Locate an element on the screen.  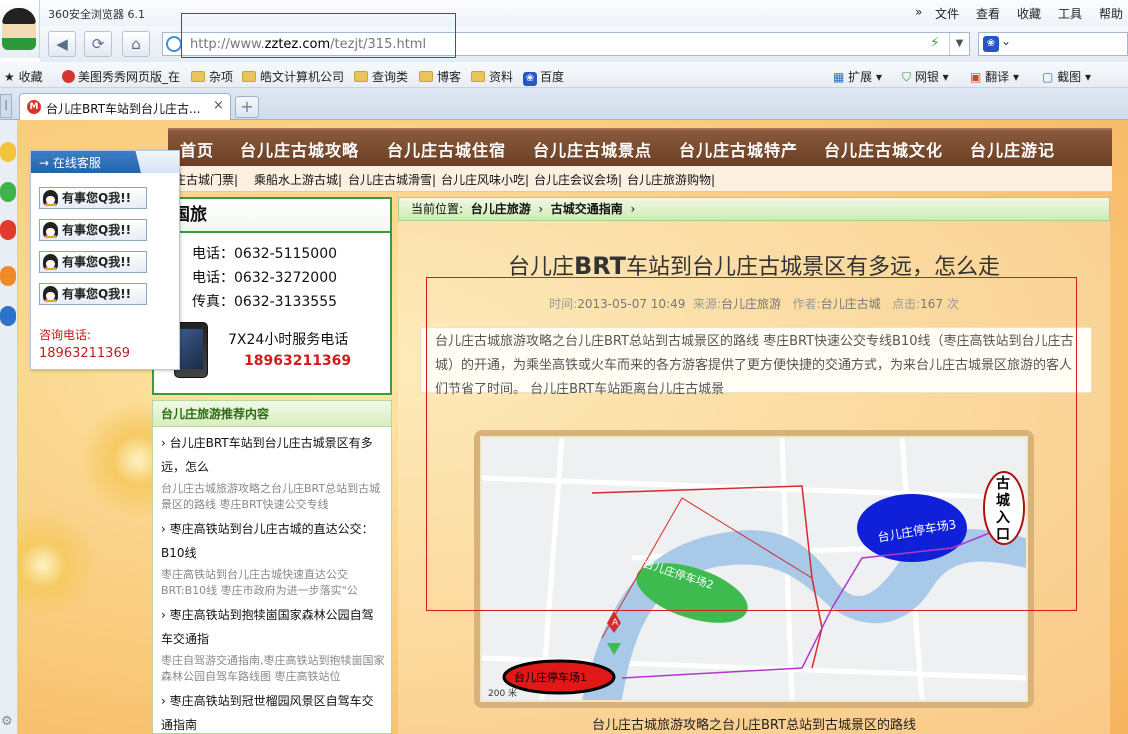
refresh-icon: ⟳ is located at coordinates (98, 44).